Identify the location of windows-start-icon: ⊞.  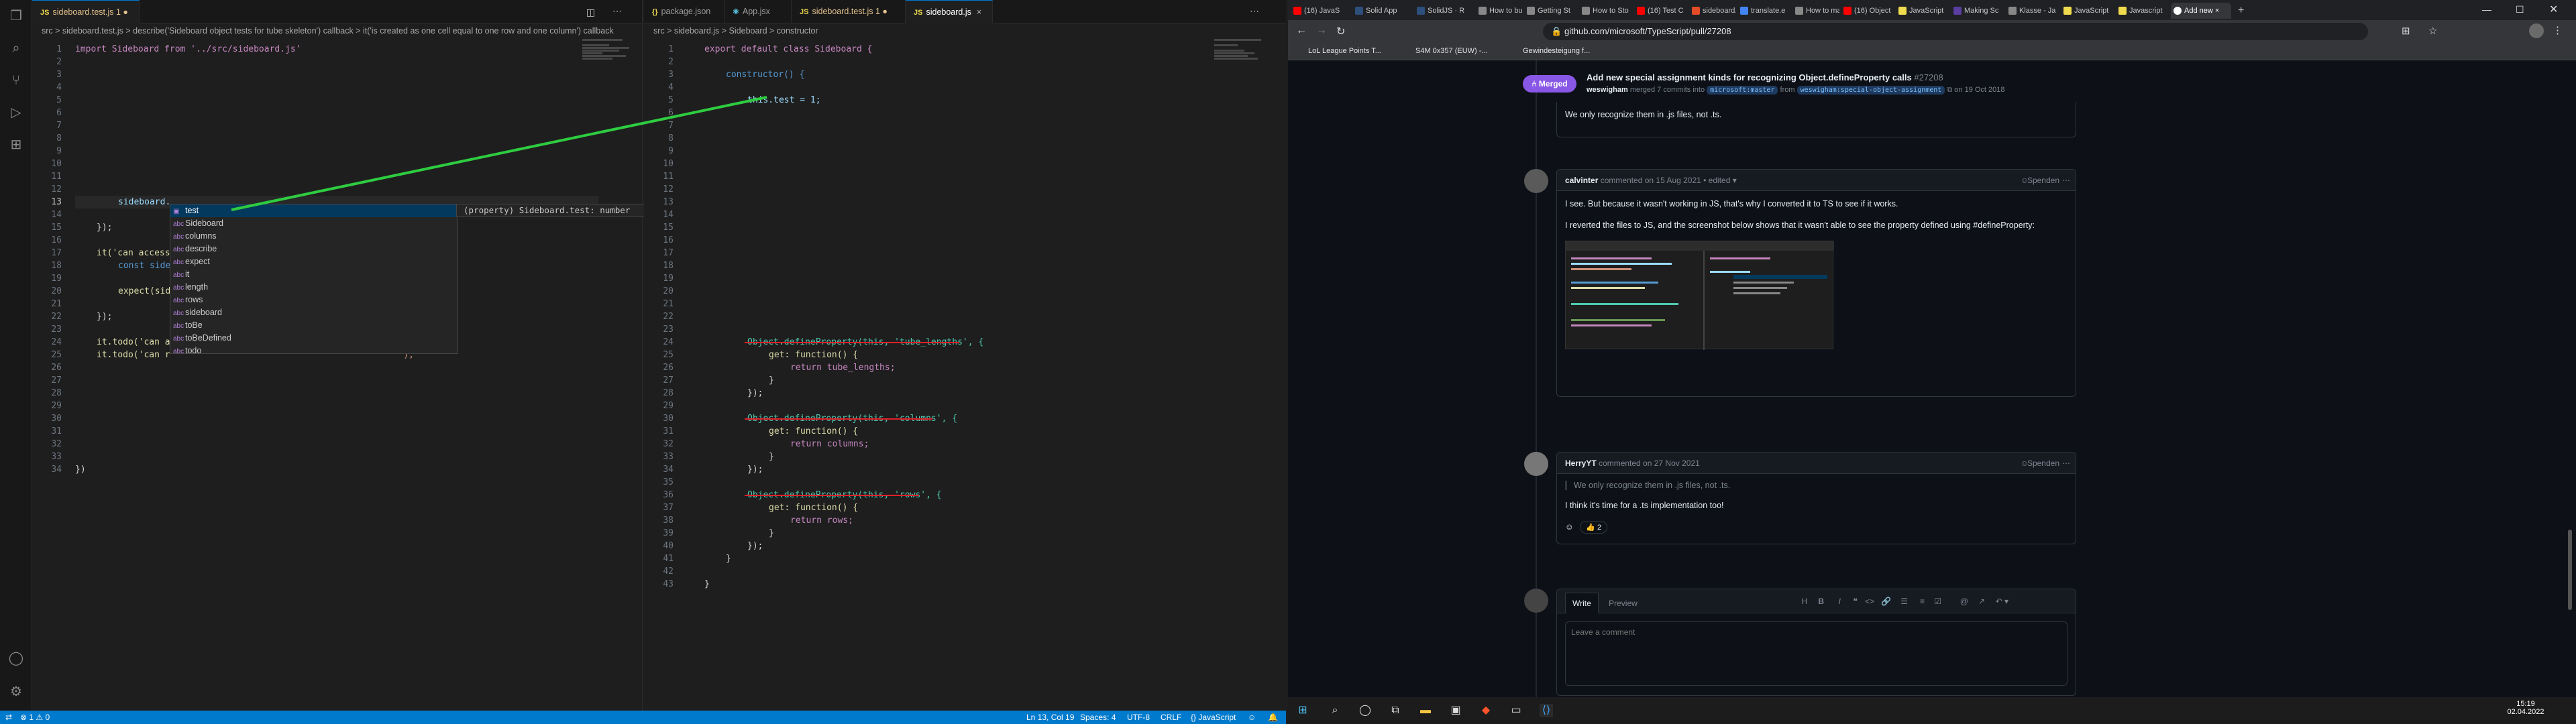
(1302, 710).